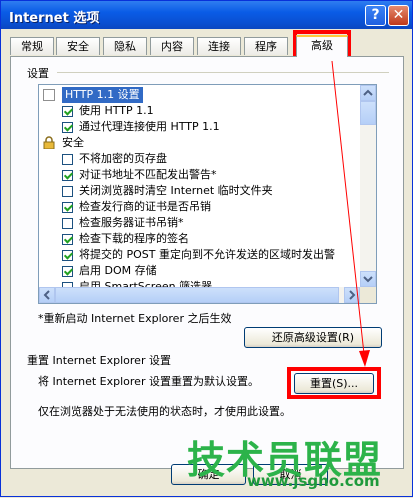 The image size is (413, 498). I want to click on watermark-url: www.jsgho.com, so click(313, 481).